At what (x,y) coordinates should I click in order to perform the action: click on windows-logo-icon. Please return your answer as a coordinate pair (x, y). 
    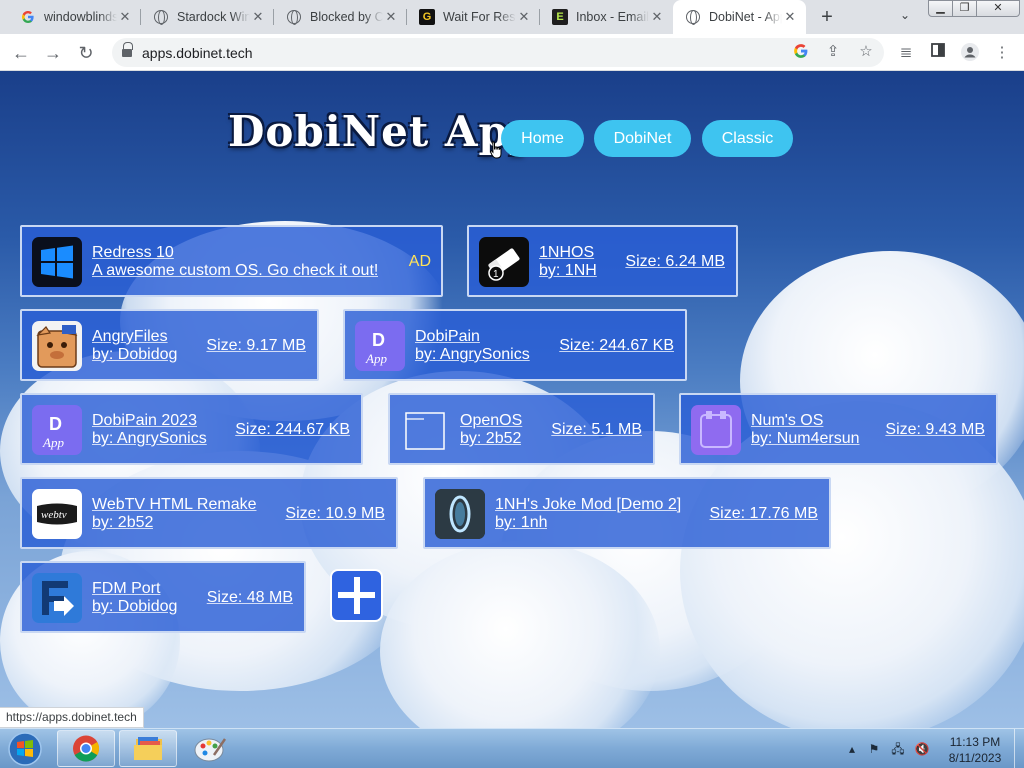
    Looking at the image, I should click on (57, 262).